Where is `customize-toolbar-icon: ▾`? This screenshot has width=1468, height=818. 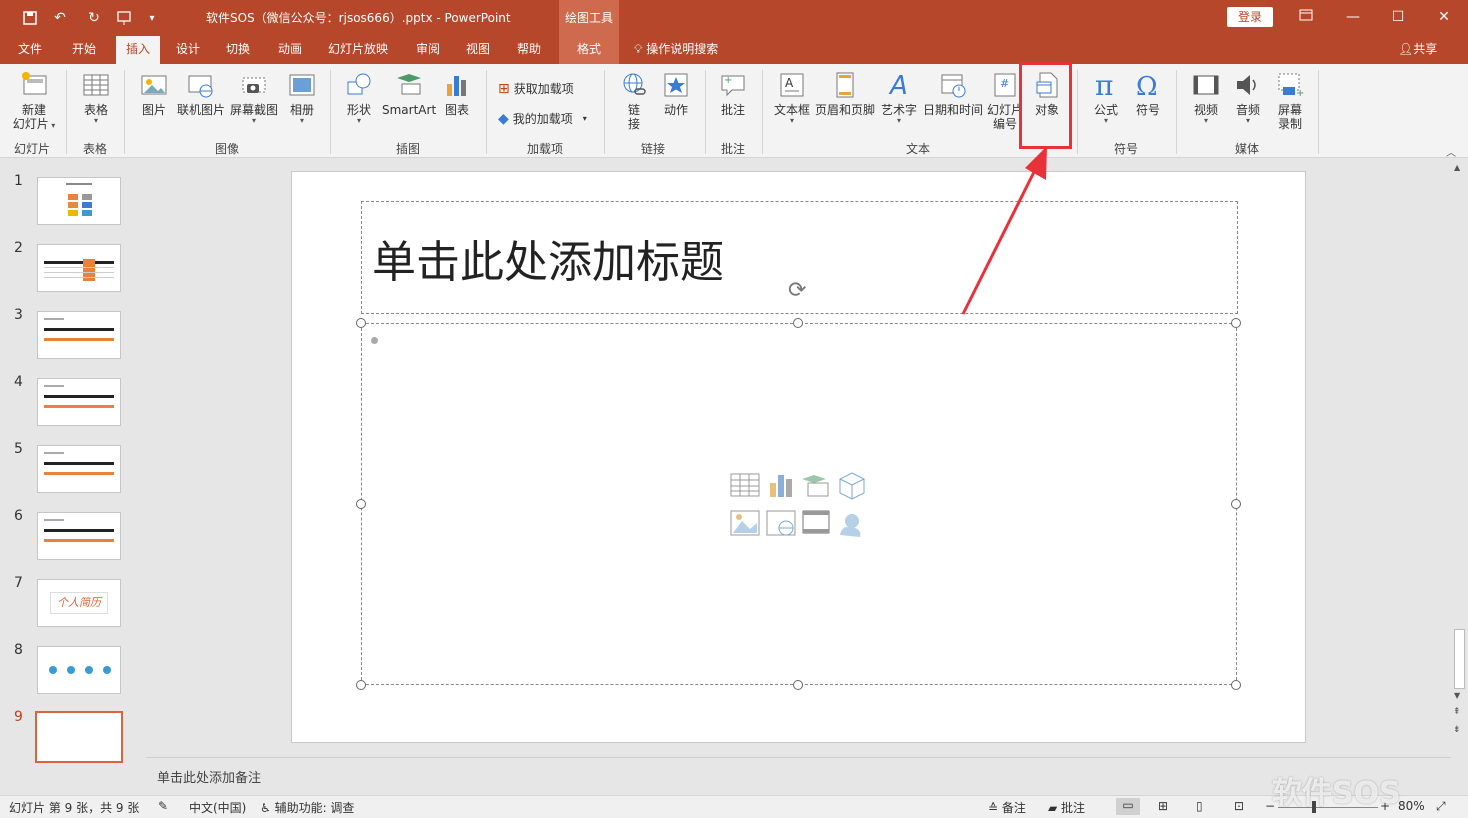
customize-toolbar-icon: ▾ is located at coordinates (152, 18).